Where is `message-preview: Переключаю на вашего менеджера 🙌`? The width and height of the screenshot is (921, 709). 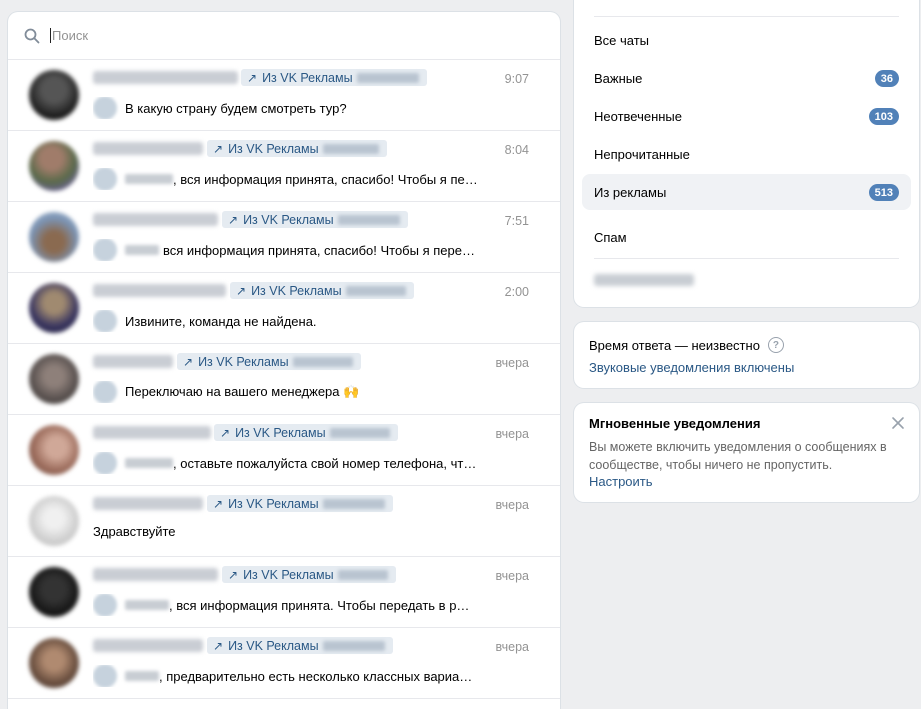
message-preview: Переключаю на вашего менеджера 🙌 is located at coordinates (286, 392).